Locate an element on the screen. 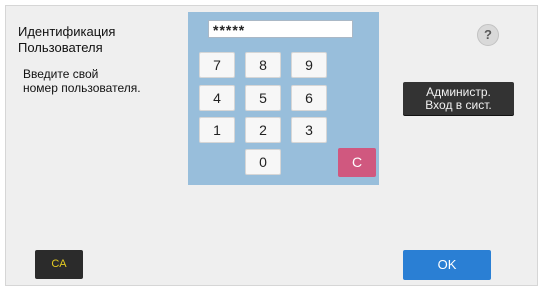 The image size is (545, 293). page-title: Идентификация Пользователя is located at coordinates (67, 39).